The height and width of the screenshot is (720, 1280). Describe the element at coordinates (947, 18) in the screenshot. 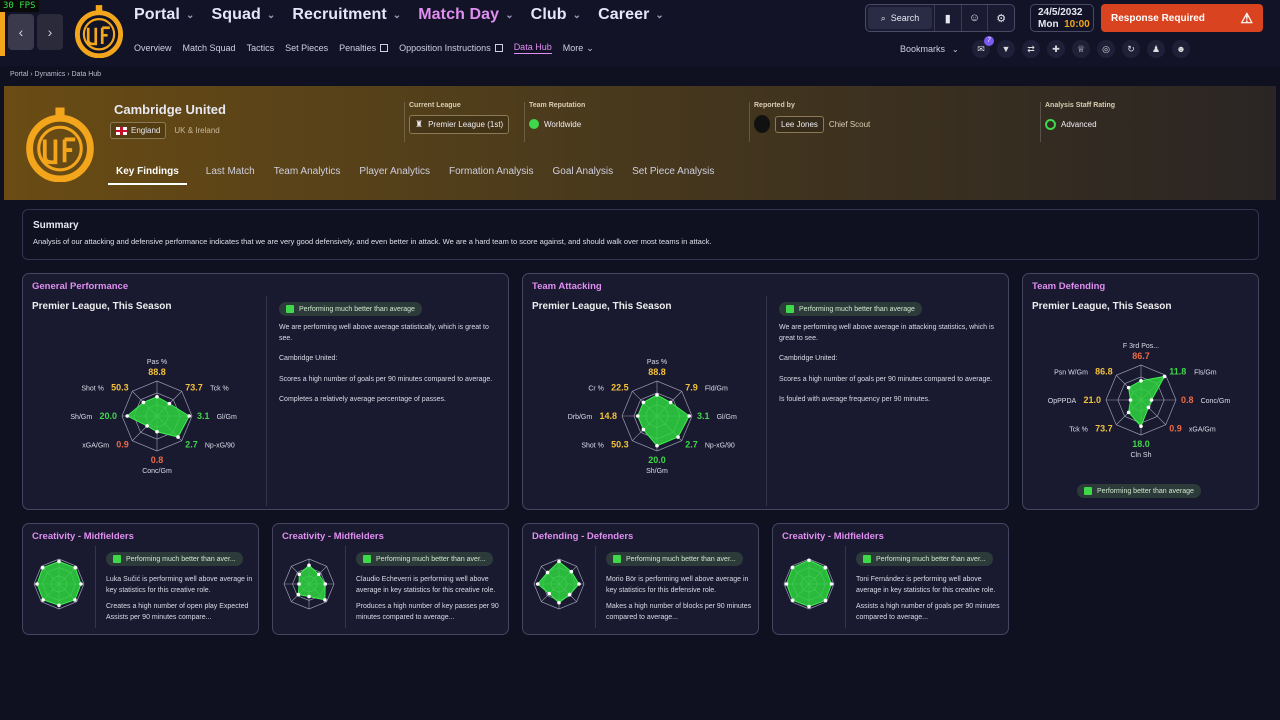

I see `bookmark-button: ▮` at that location.